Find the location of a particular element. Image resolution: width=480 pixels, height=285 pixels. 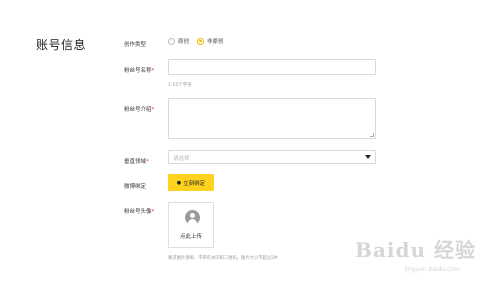

avatar-label: 粉丝号头像* is located at coordinates (139, 212).